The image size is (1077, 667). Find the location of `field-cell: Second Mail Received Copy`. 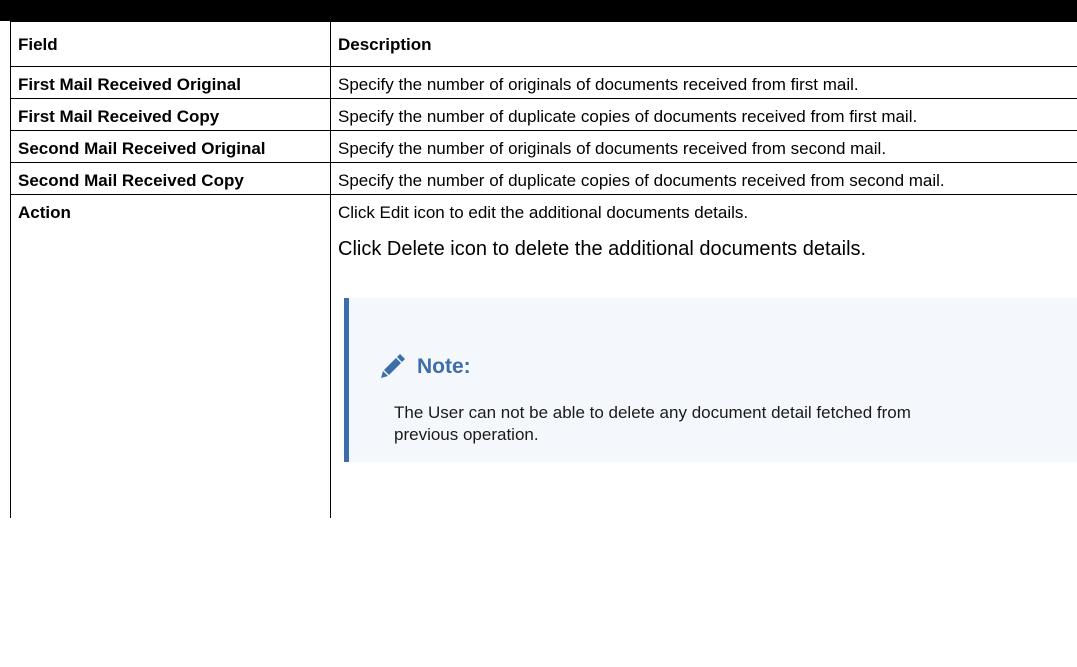

field-cell: Second Mail Received Copy is located at coordinates (170, 178).